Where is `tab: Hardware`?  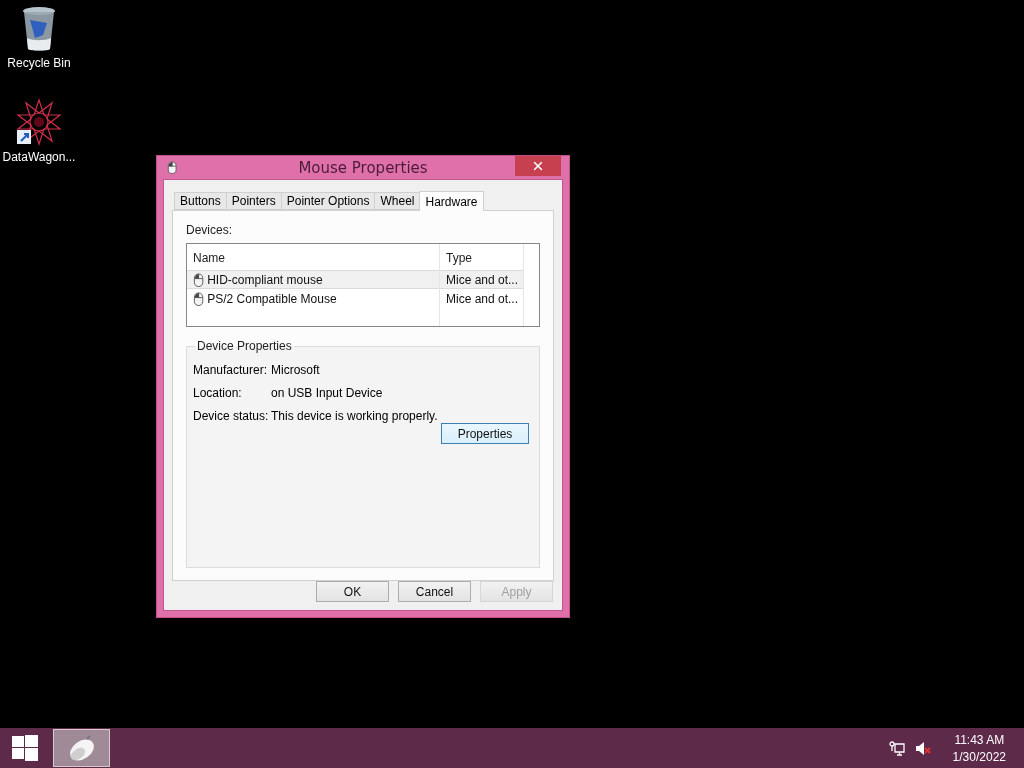 tab: Hardware is located at coordinates (451, 201).